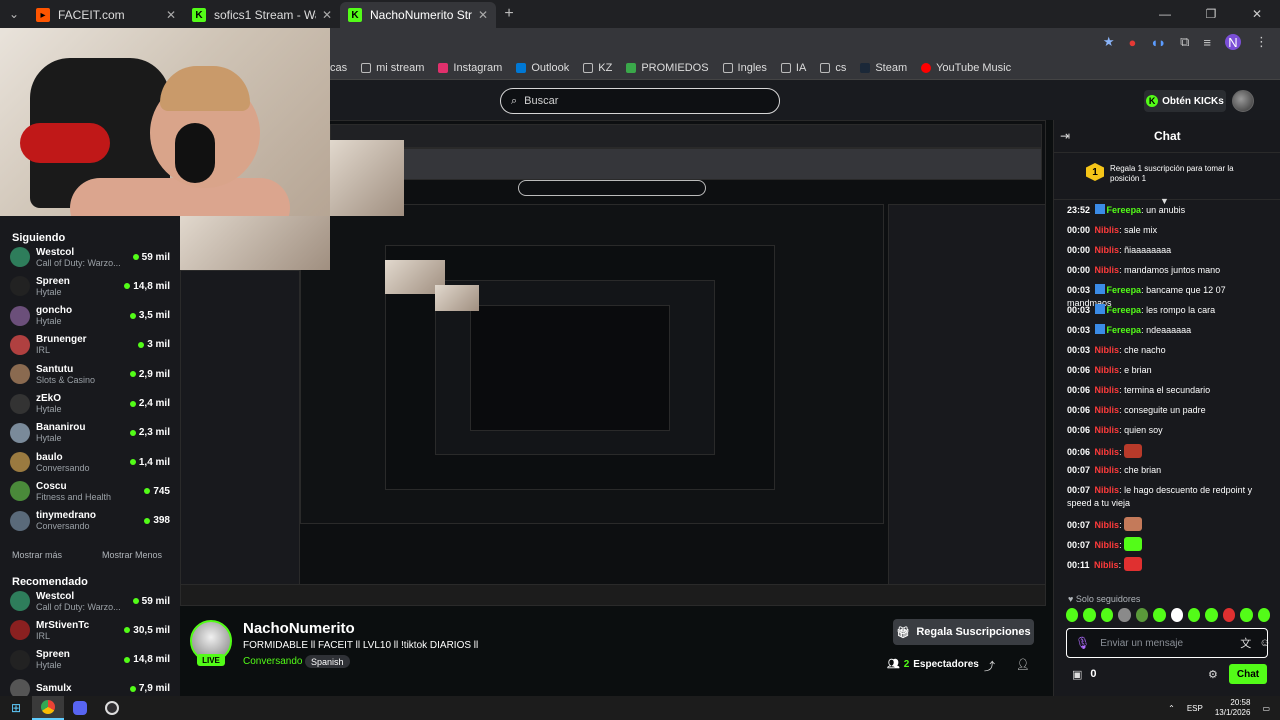  Describe the element at coordinates (667, 68) in the screenshot. I see `bookmark-item: PROMIEDOS` at that location.